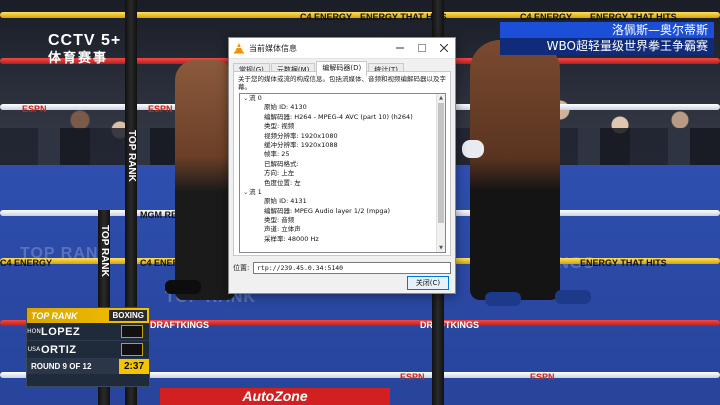 The height and width of the screenshot is (405, 720). I want to click on minimize-icon, so click(400, 48).